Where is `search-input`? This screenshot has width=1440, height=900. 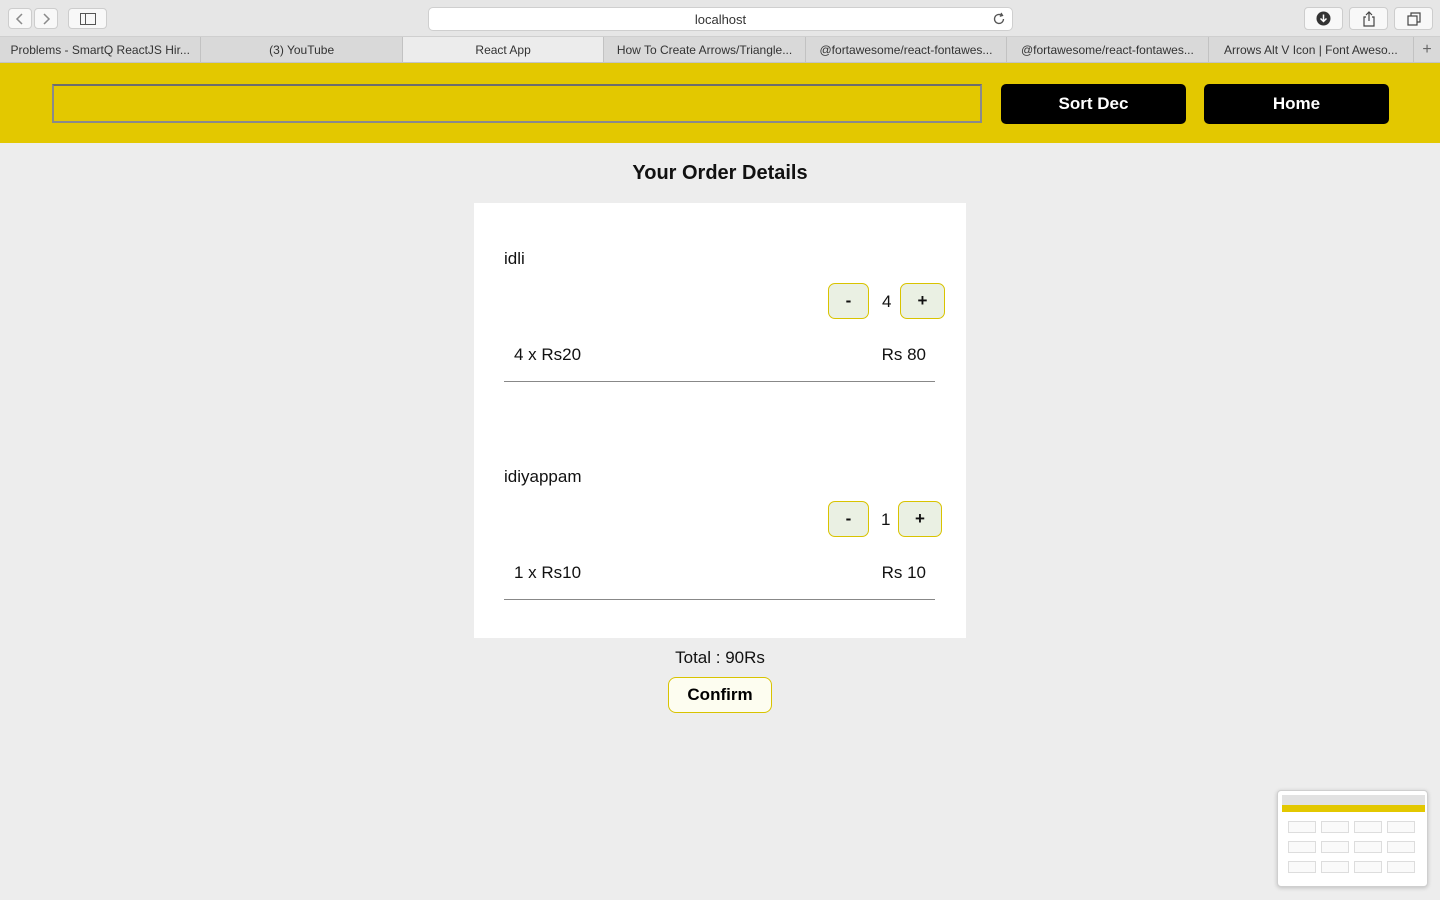 search-input is located at coordinates (517, 103).